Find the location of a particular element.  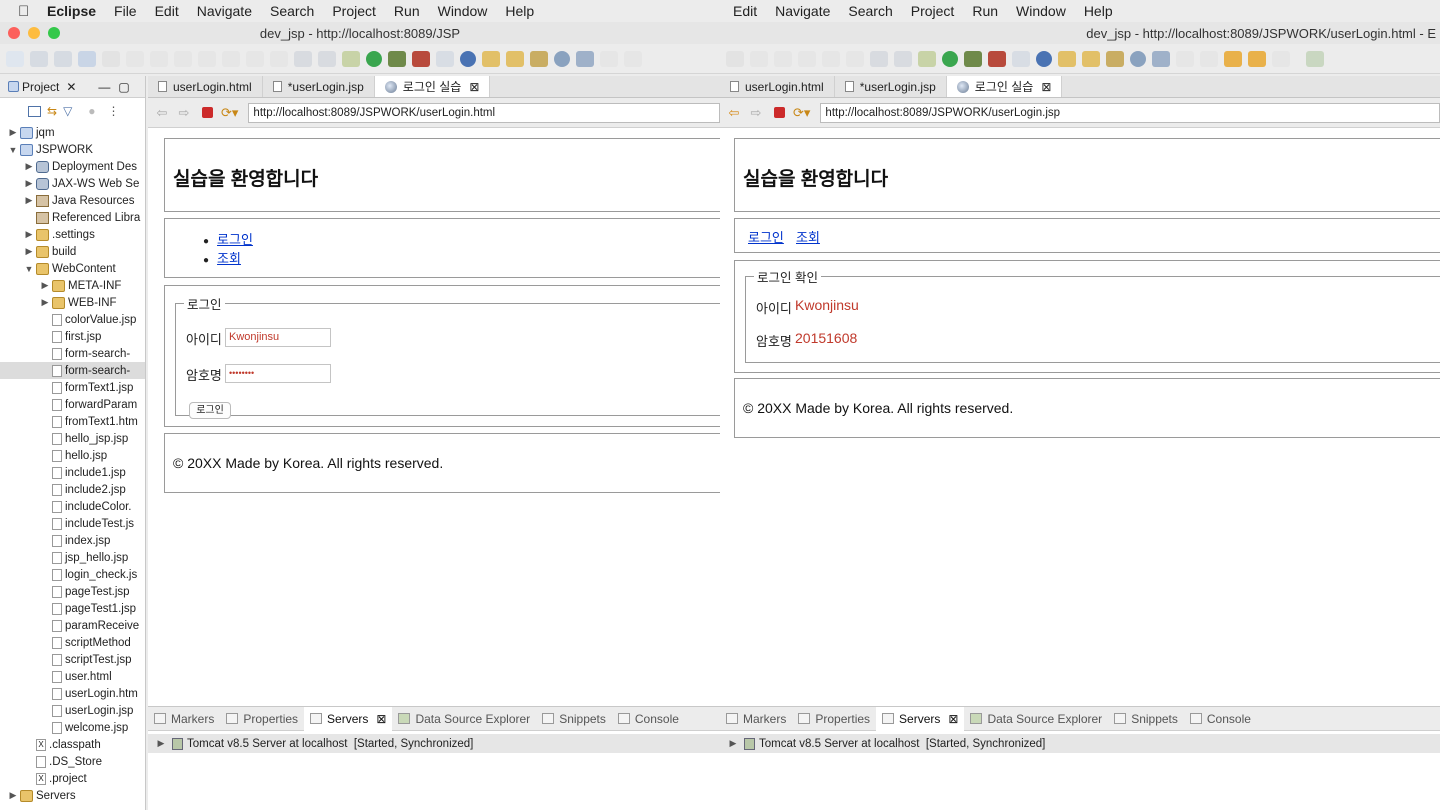

tree-item: ▼ JSPWORK is located at coordinates (72, 149).